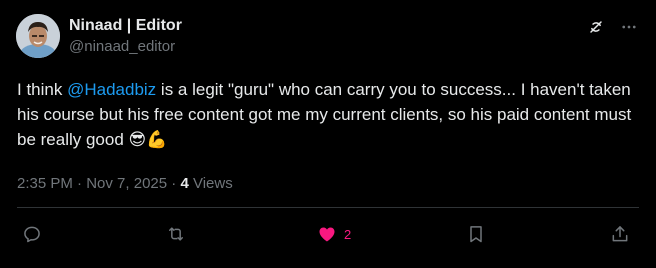  I want to click on author-block: Ninaad | Editor @ninaad_editor, so click(125, 36).